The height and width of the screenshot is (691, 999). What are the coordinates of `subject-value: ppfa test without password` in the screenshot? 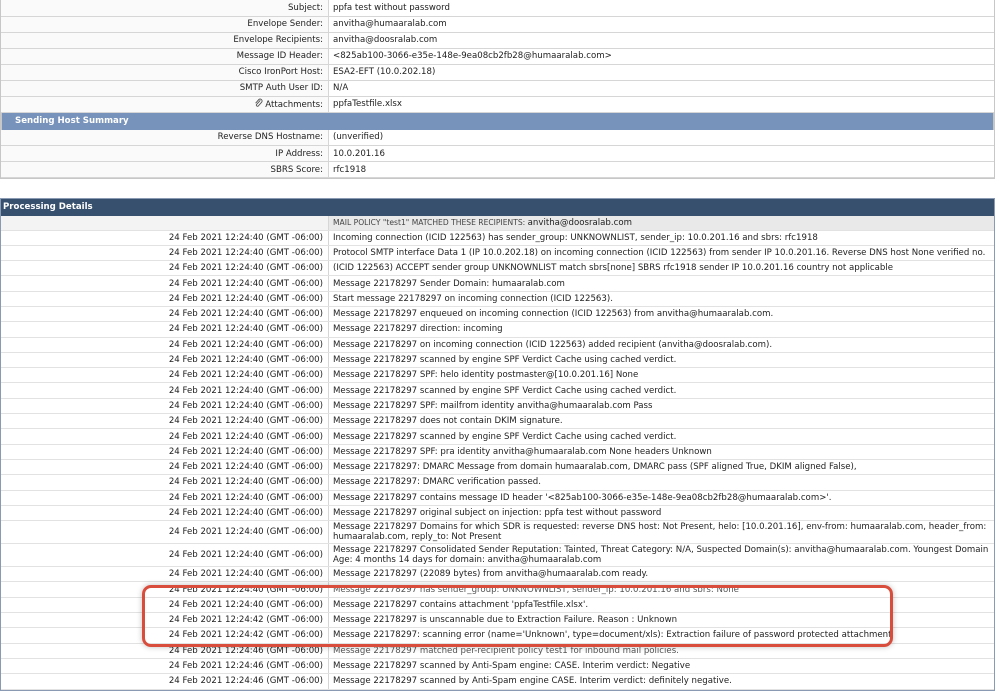 It's located at (661, 8).